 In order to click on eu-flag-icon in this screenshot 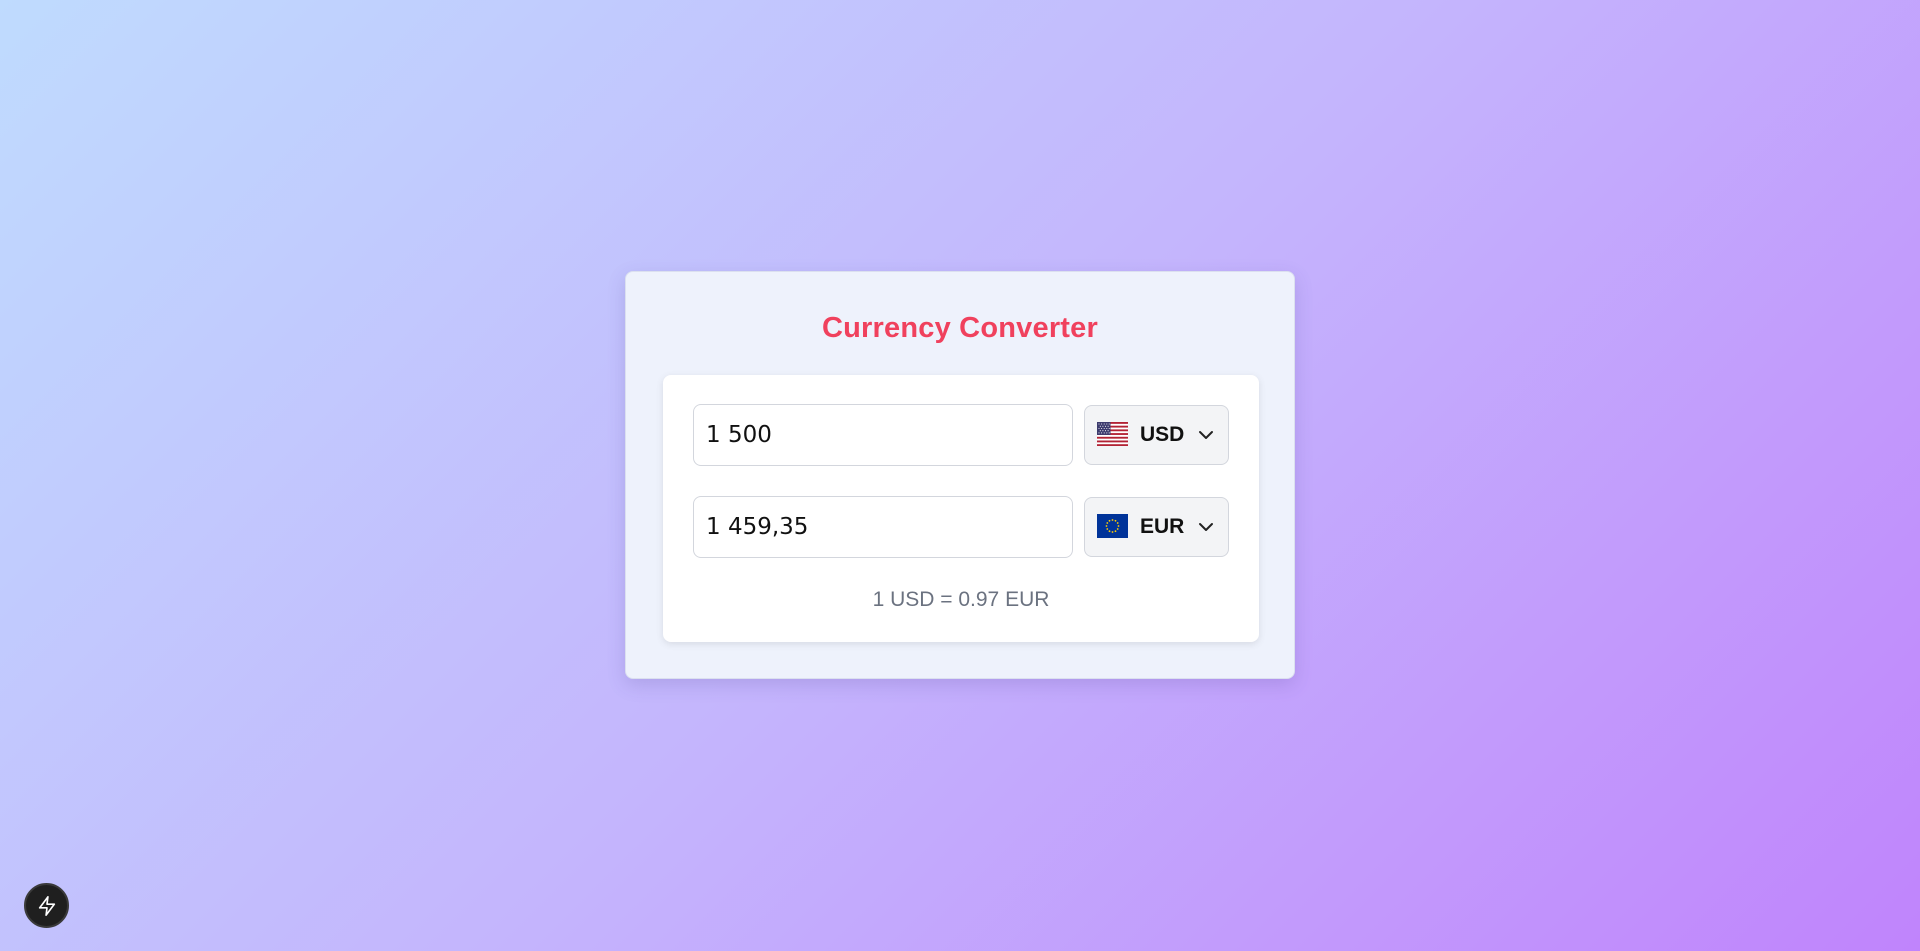, I will do `click(1112, 526)`.